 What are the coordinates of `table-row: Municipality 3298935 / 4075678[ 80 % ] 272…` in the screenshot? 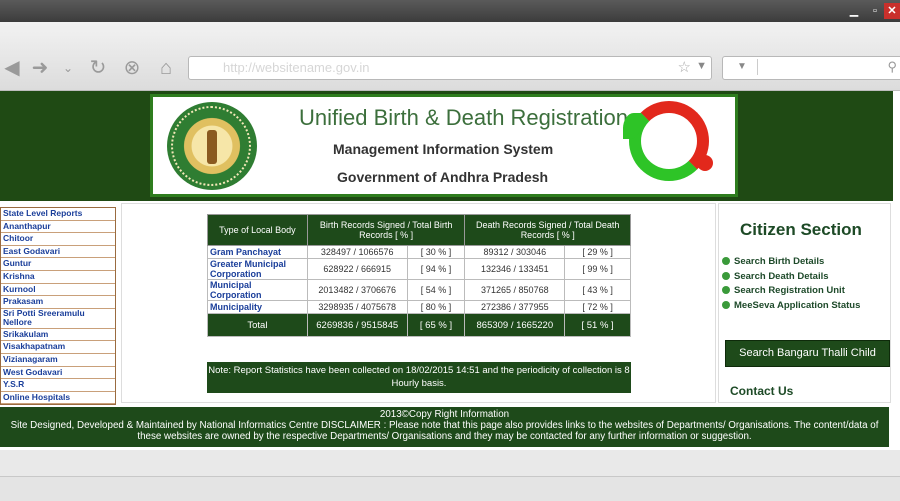 It's located at (419, 307).